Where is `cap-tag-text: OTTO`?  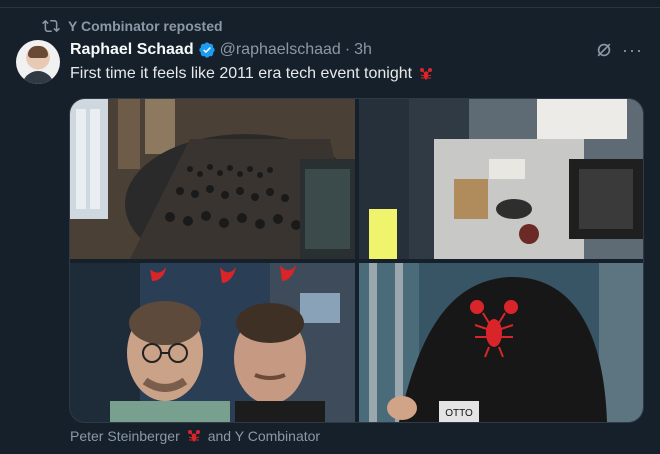
cap-tag-text: OTTO is located at coordinates (459, 413).